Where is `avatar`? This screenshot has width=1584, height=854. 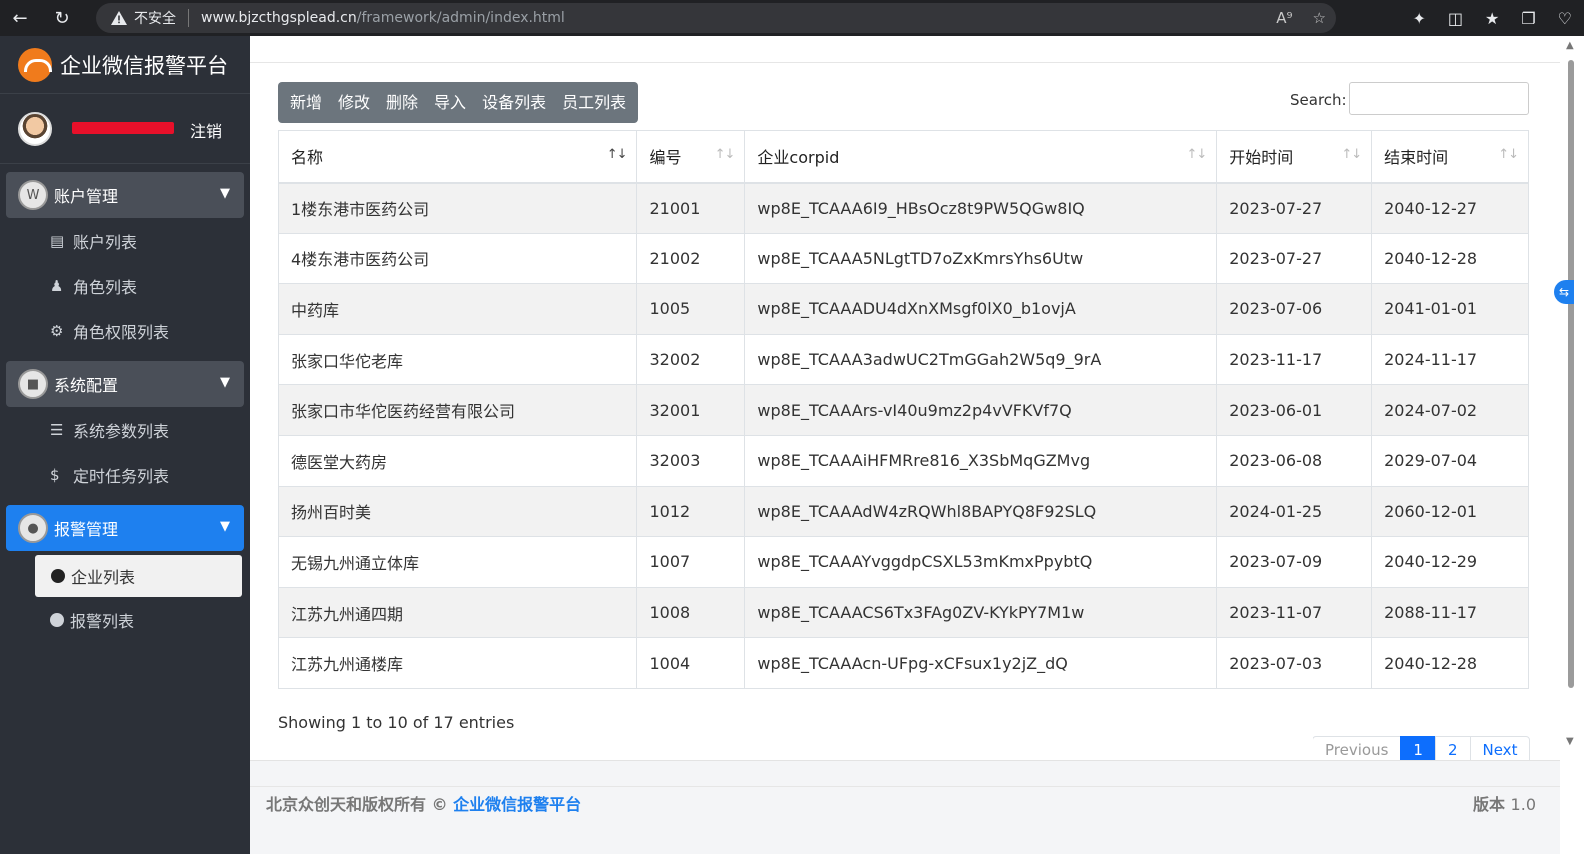 avatar is located at coordinates (35, 128).